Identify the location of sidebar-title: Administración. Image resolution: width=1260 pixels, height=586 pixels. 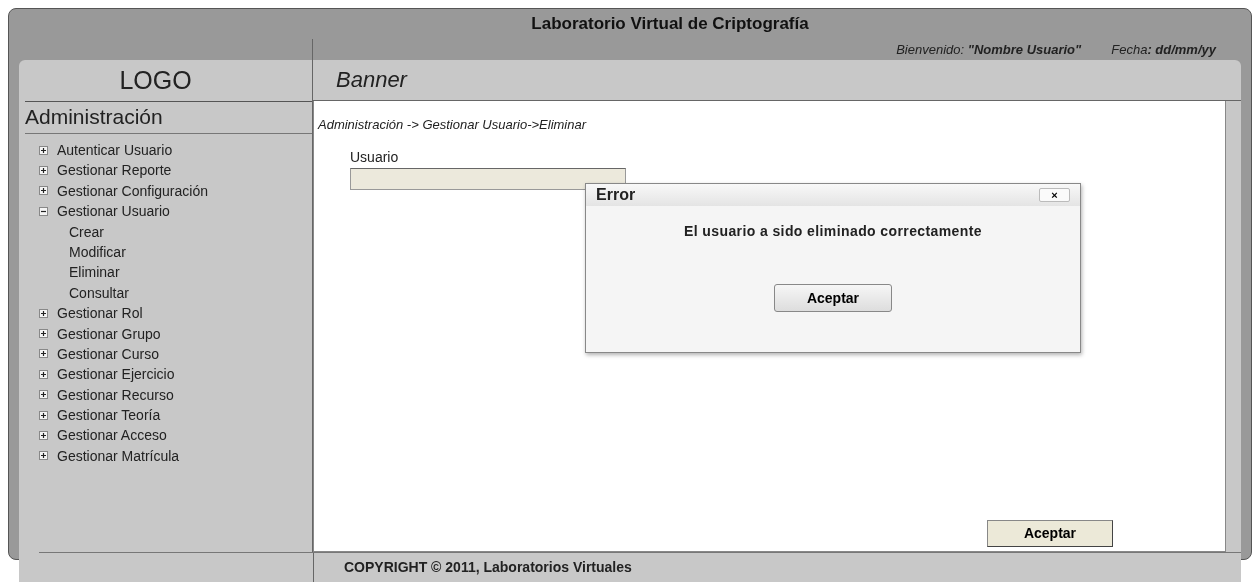
(94, 117).